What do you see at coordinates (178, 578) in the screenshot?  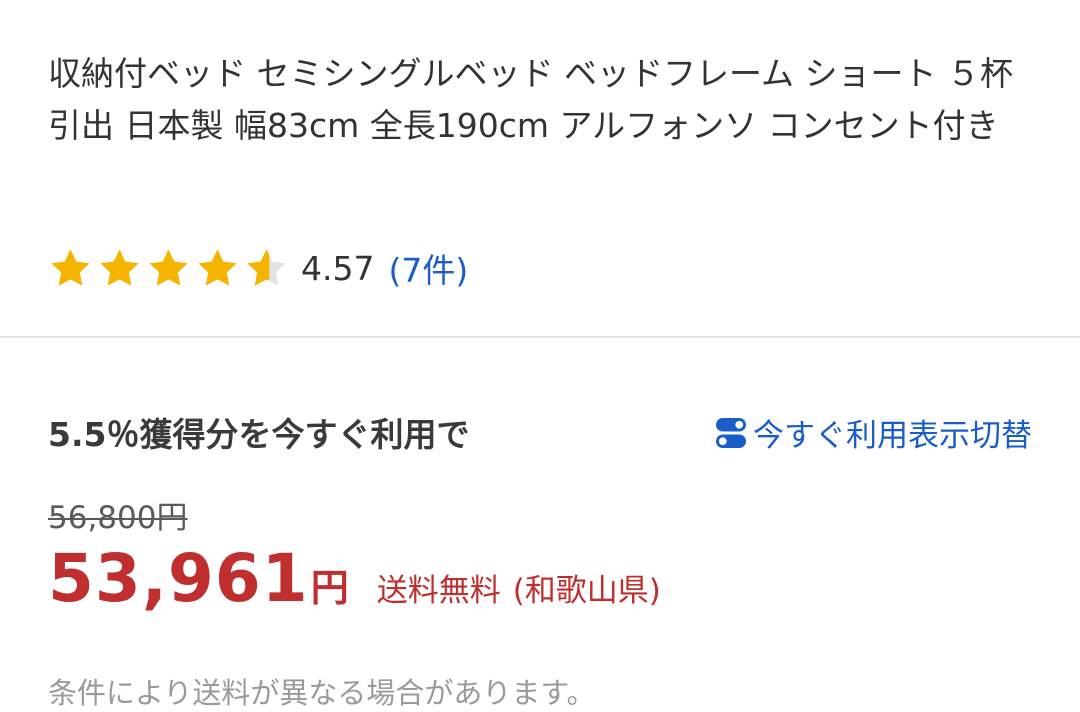 I see `sale-price-amount: 53,961` at bounding box center [178, 578].